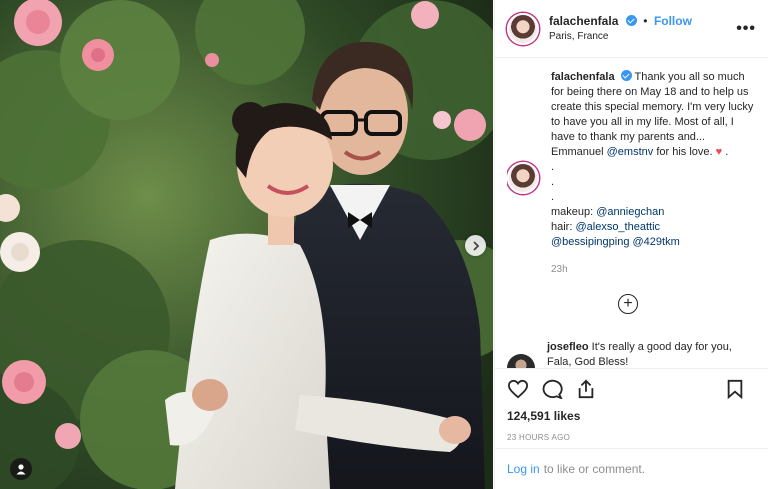  What do you see at coordinates (631, 389) in the screenshot?
I see `action-icons` at bounding box center [631, 389].